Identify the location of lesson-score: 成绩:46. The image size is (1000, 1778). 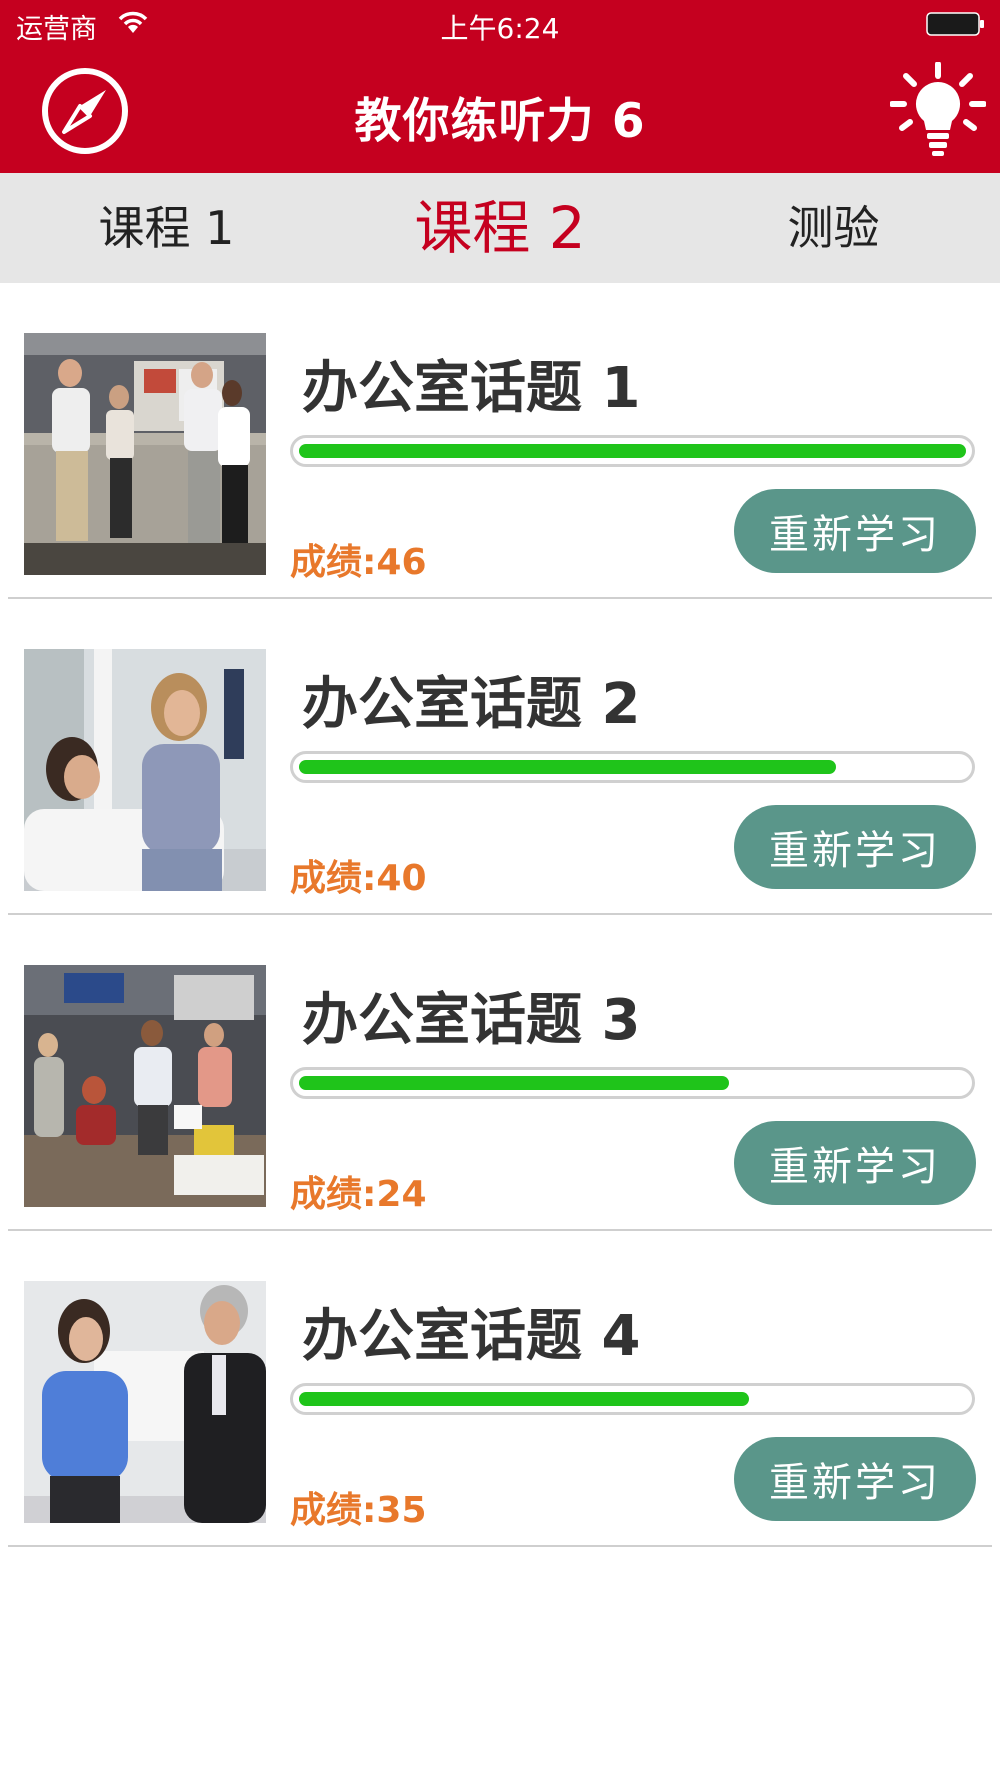
(358, 562).